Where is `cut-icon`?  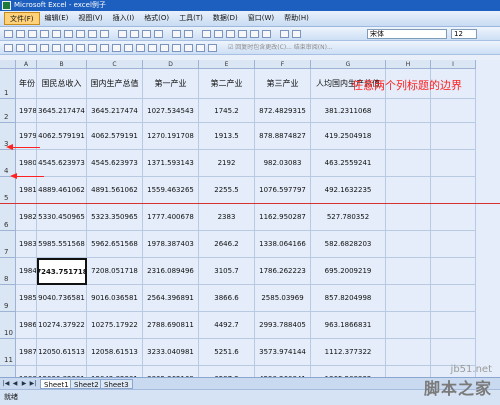
cut-icon is located at coordinates (122, 34).